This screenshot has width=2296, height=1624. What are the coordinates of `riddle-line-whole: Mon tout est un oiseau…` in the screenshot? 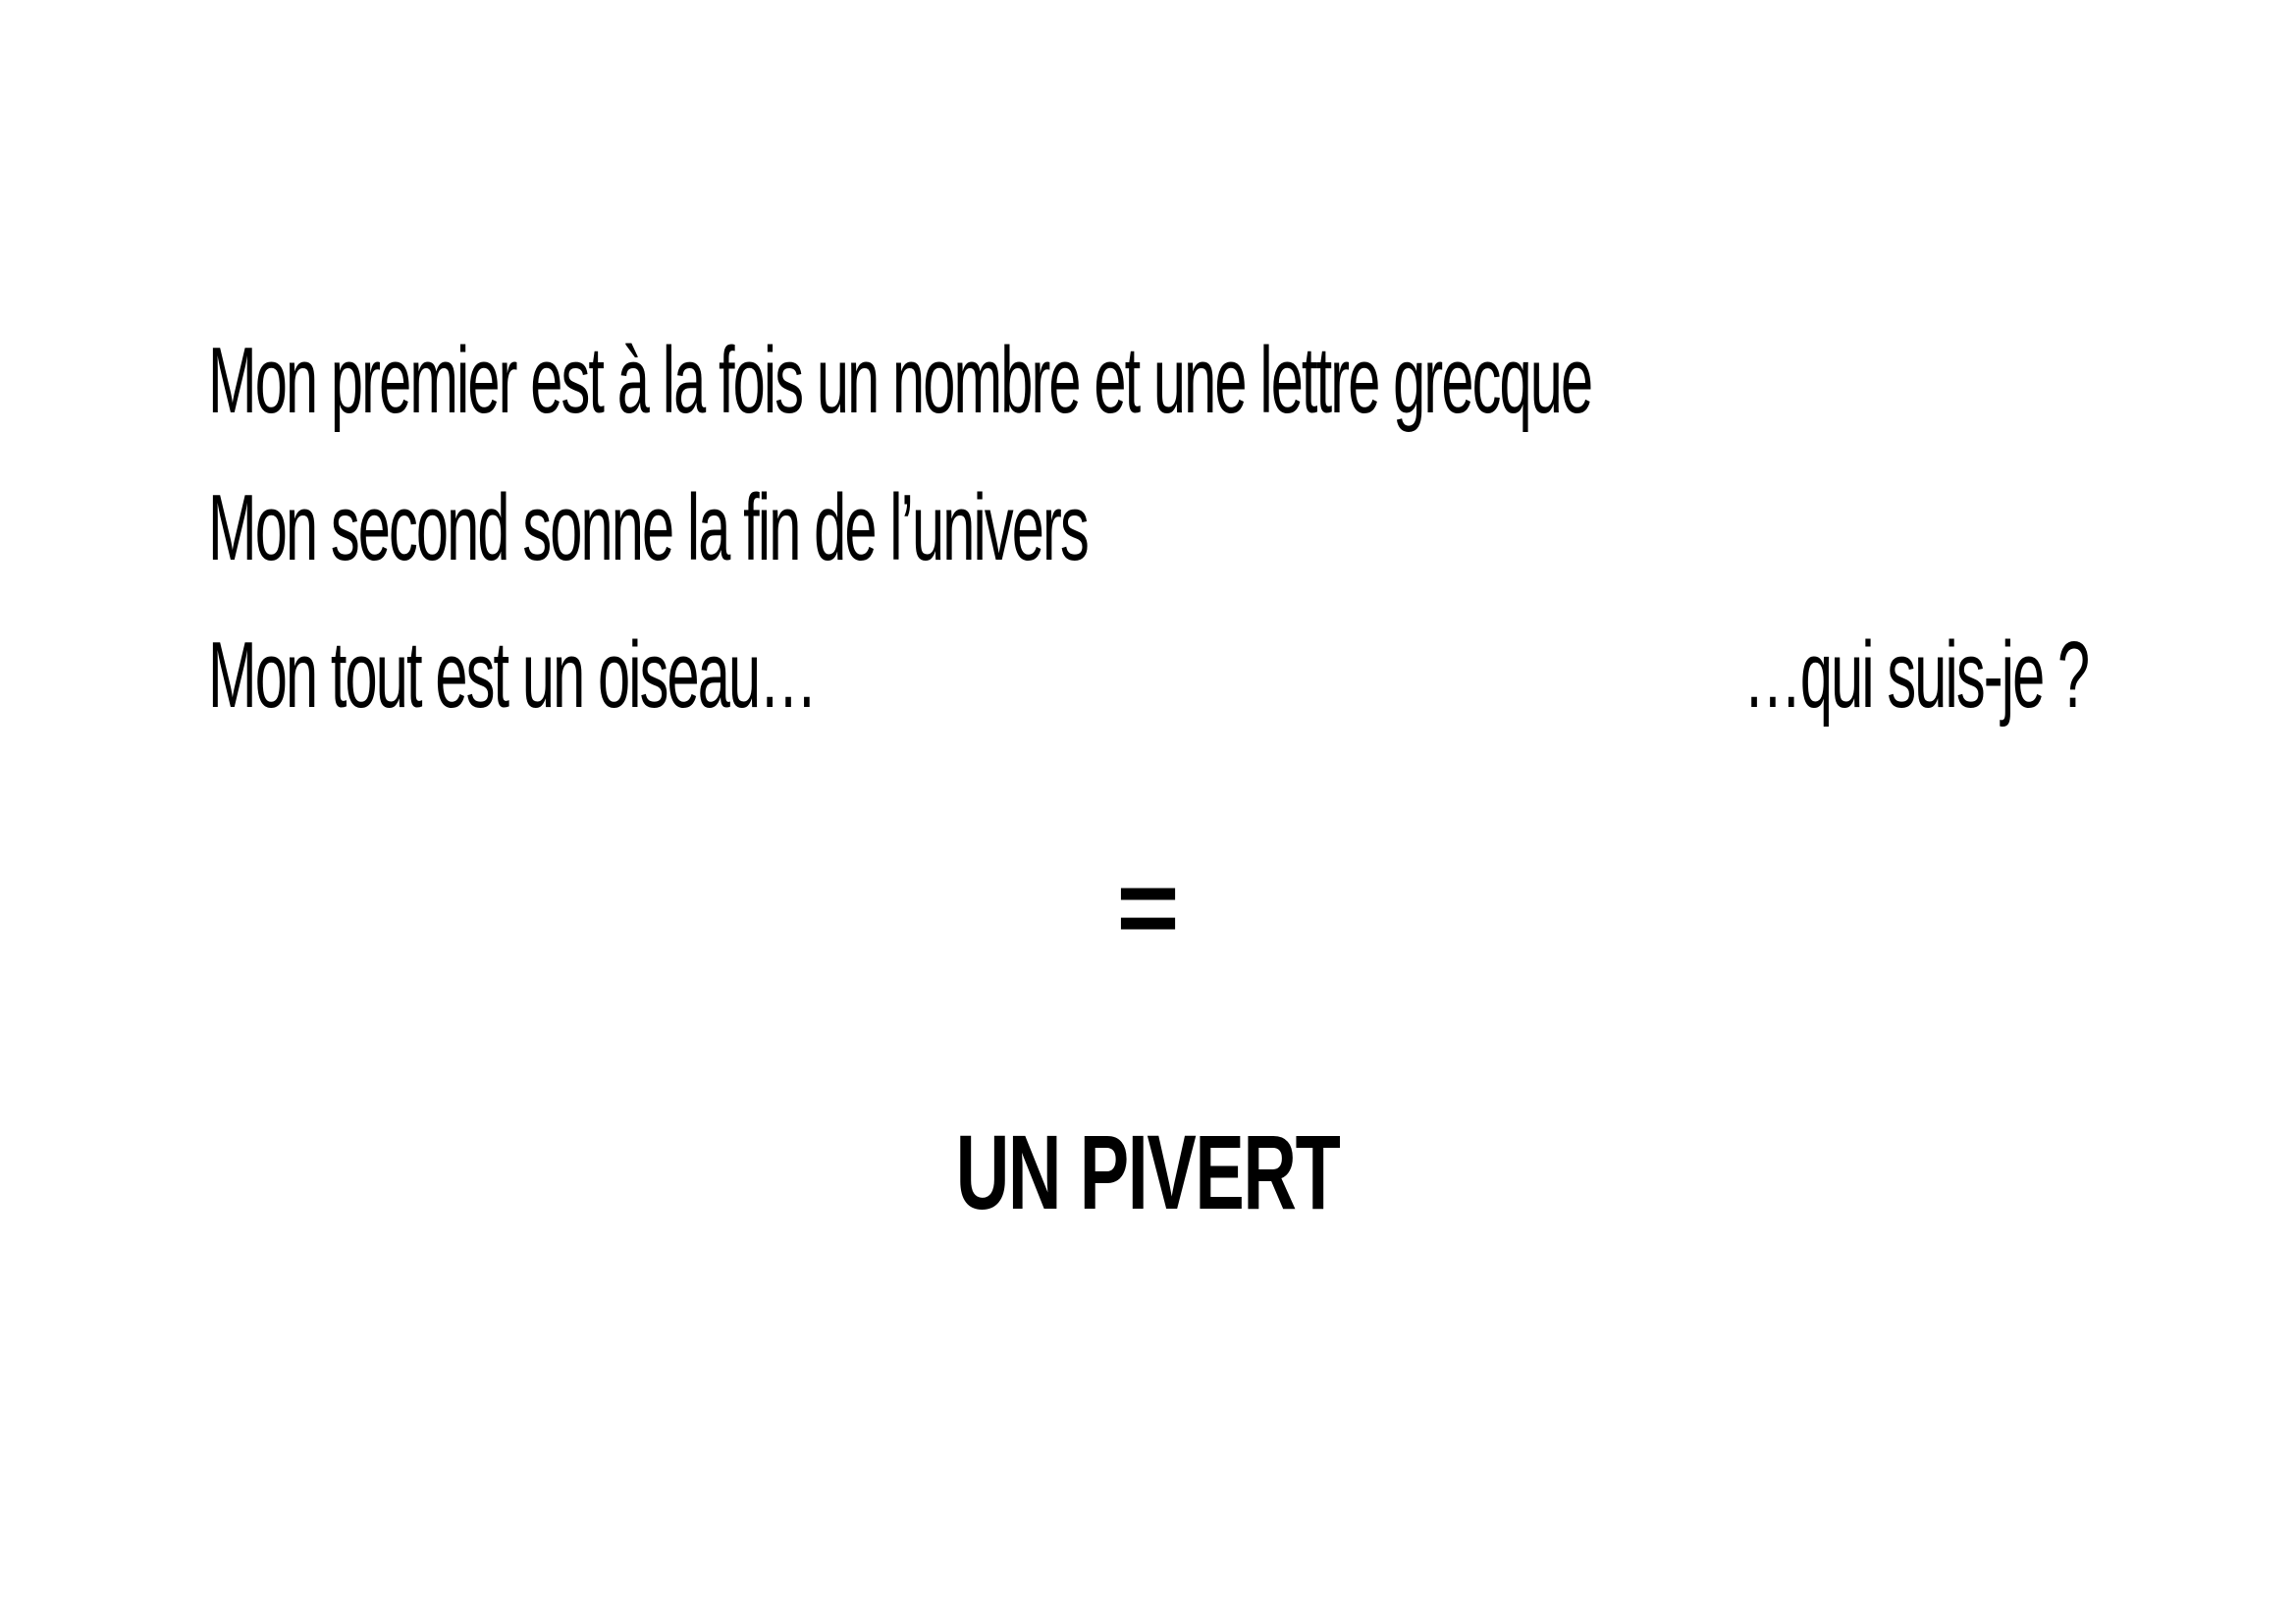 It's located at (513, 675).